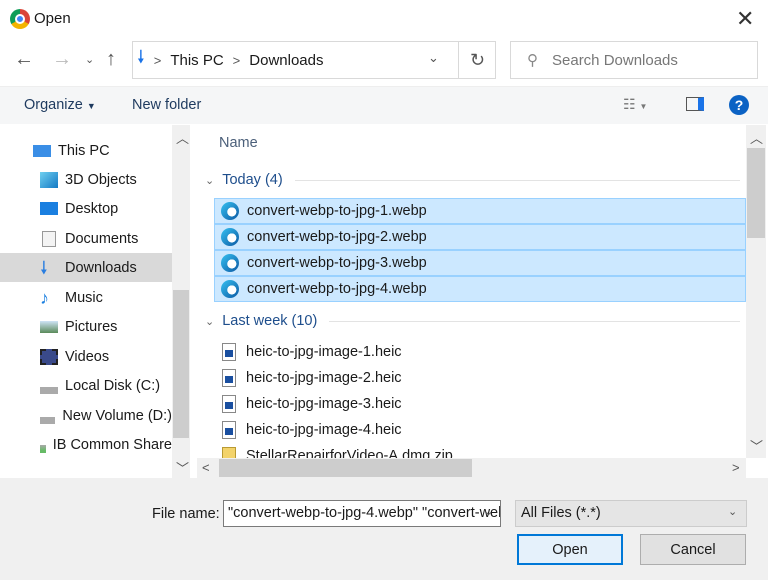 The image size is (768, 580). What do you see at coordinates (693, 549) in the screenshot?
I see `cancel-button: Cancel` at bounding box center [693, 549].